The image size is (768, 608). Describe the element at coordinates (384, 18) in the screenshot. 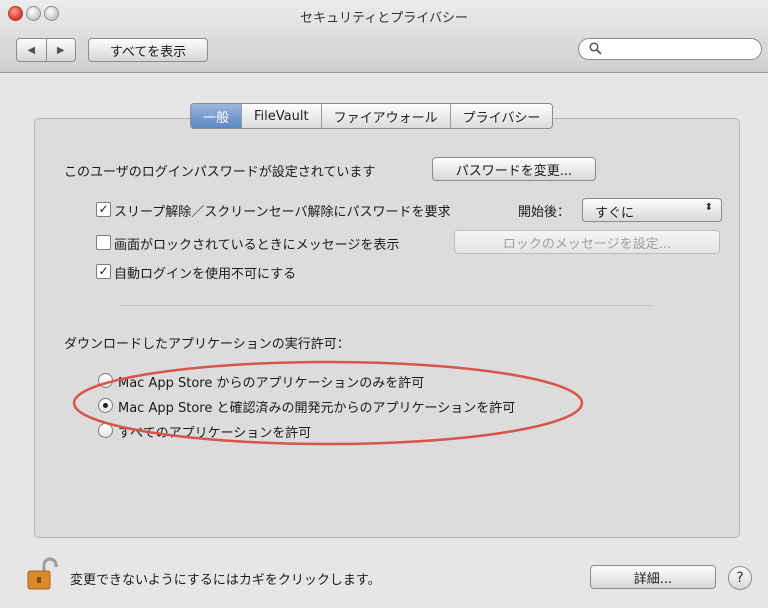

I see `window-title: セキュリティとプライバシー` at that location.